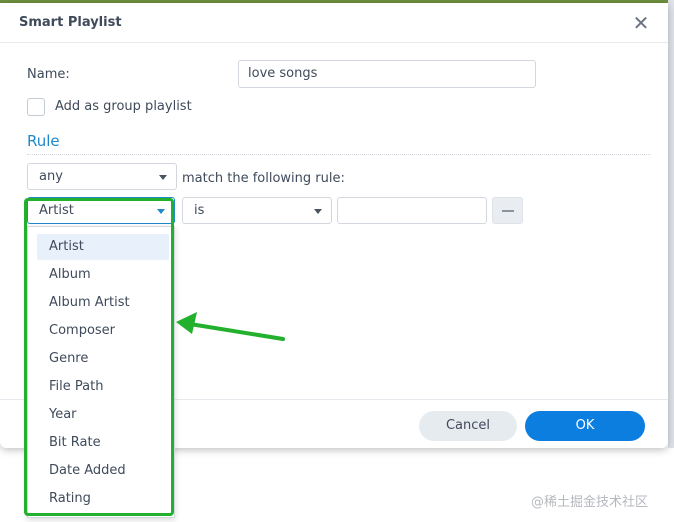  Describe the element at coordinates (590, 502) in the screenshot. I see `watermark: @稀土掘金技术社区` at that location.